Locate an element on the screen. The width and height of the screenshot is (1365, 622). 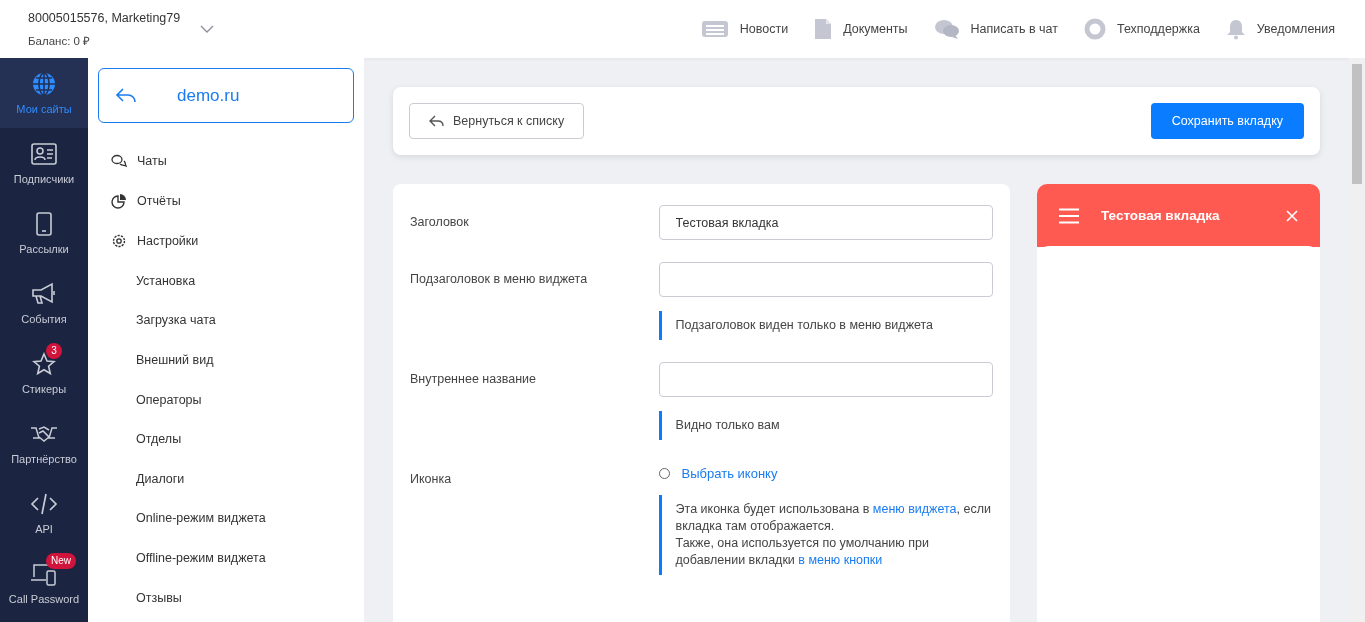
star-icon is located at coordinates (44, 364).